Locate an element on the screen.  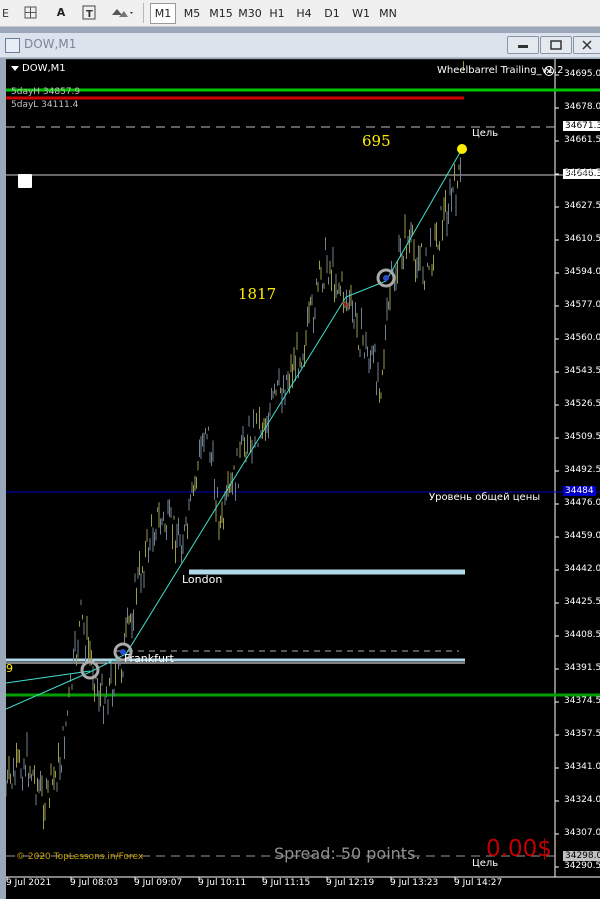
text-label-icon: E is located at coordinates (7, 12).